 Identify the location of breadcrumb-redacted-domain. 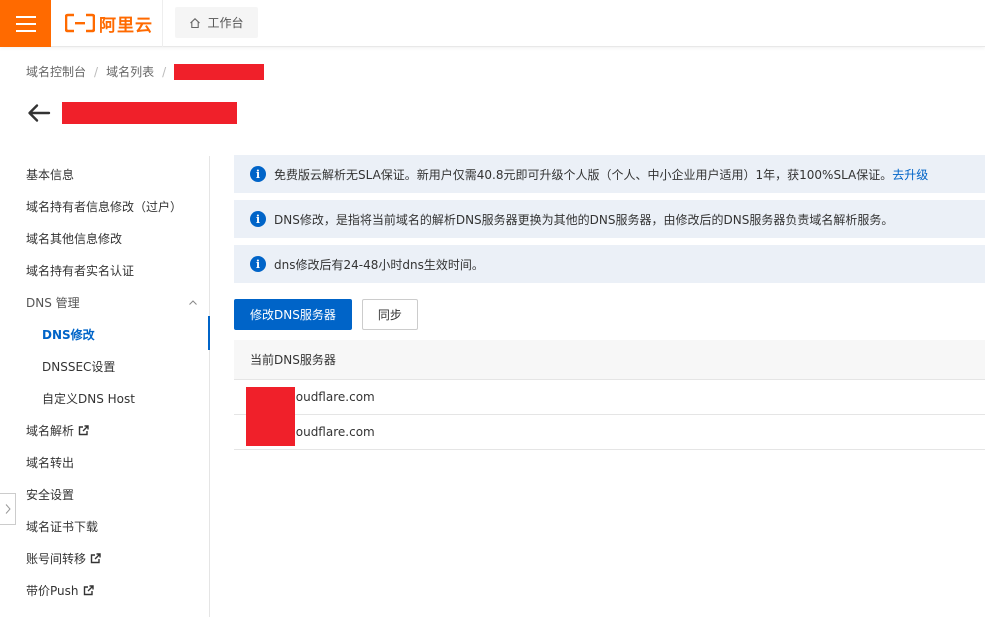
(219, 71).